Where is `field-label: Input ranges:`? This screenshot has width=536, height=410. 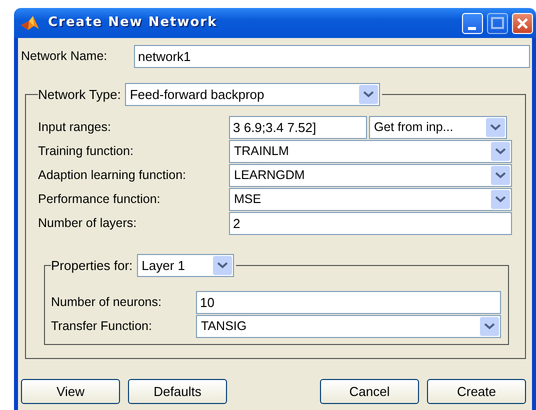
field-label: Input ranges: is located at coordinates (75, 127).